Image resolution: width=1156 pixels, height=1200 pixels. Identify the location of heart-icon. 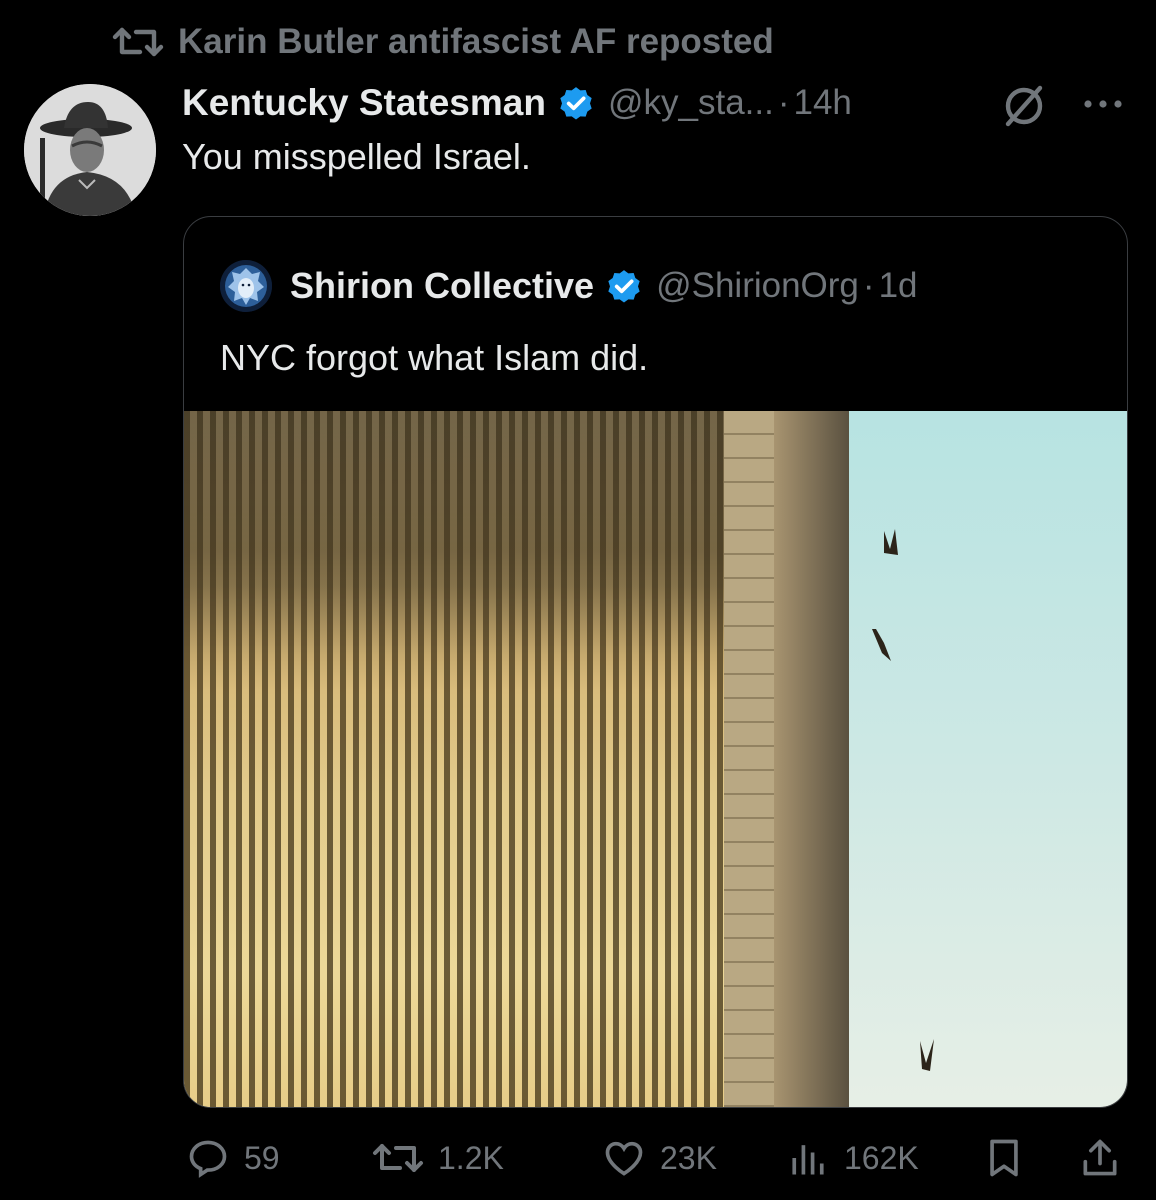
(624, 1158).